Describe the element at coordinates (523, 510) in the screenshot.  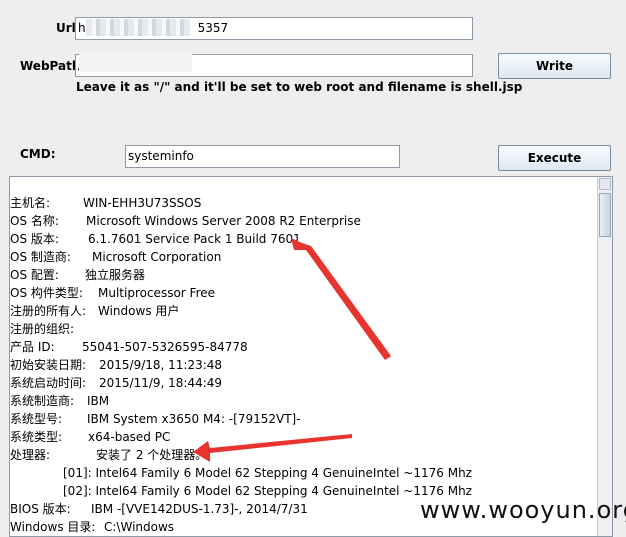
I see `watermark: www.wooyun.org` at that location.